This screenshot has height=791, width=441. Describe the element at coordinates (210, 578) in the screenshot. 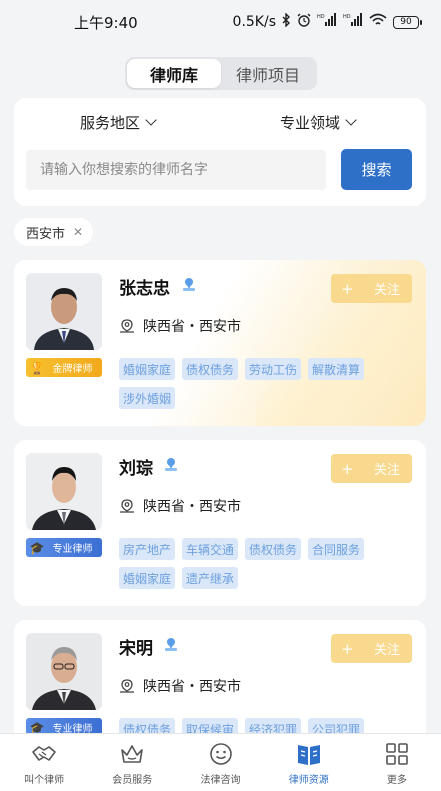

I see `practice-tag: 遗产继承` at that location.